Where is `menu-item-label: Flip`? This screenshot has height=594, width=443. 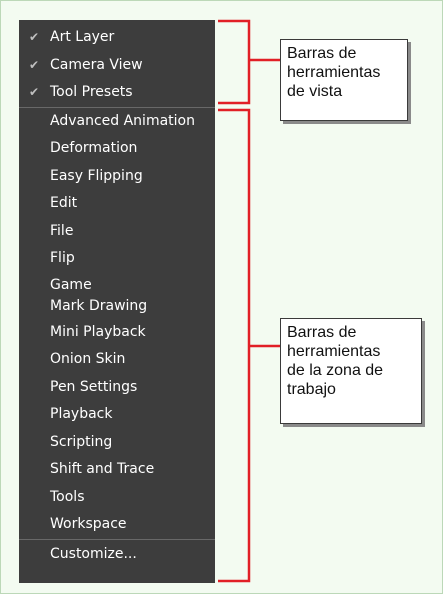
menu-item-label: Flip is located at coordinates (62, 258).